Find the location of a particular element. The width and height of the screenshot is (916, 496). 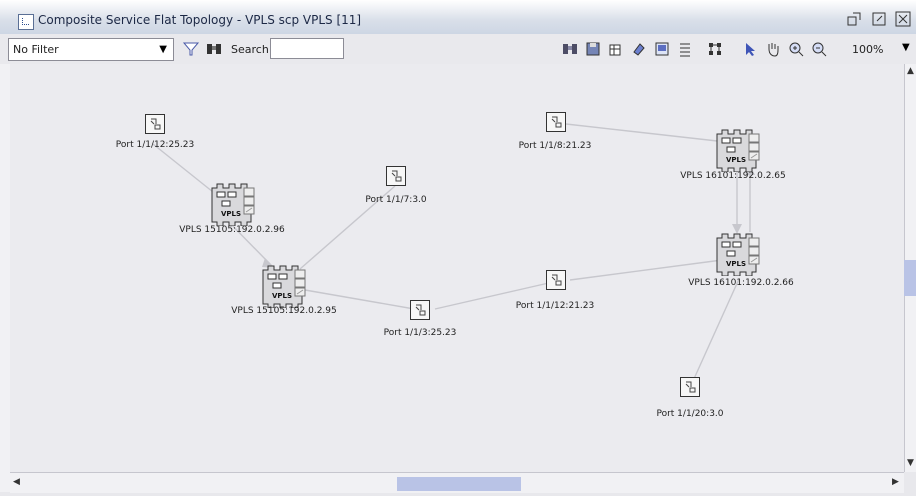

filter-icon is located at coordinates (191, 49).